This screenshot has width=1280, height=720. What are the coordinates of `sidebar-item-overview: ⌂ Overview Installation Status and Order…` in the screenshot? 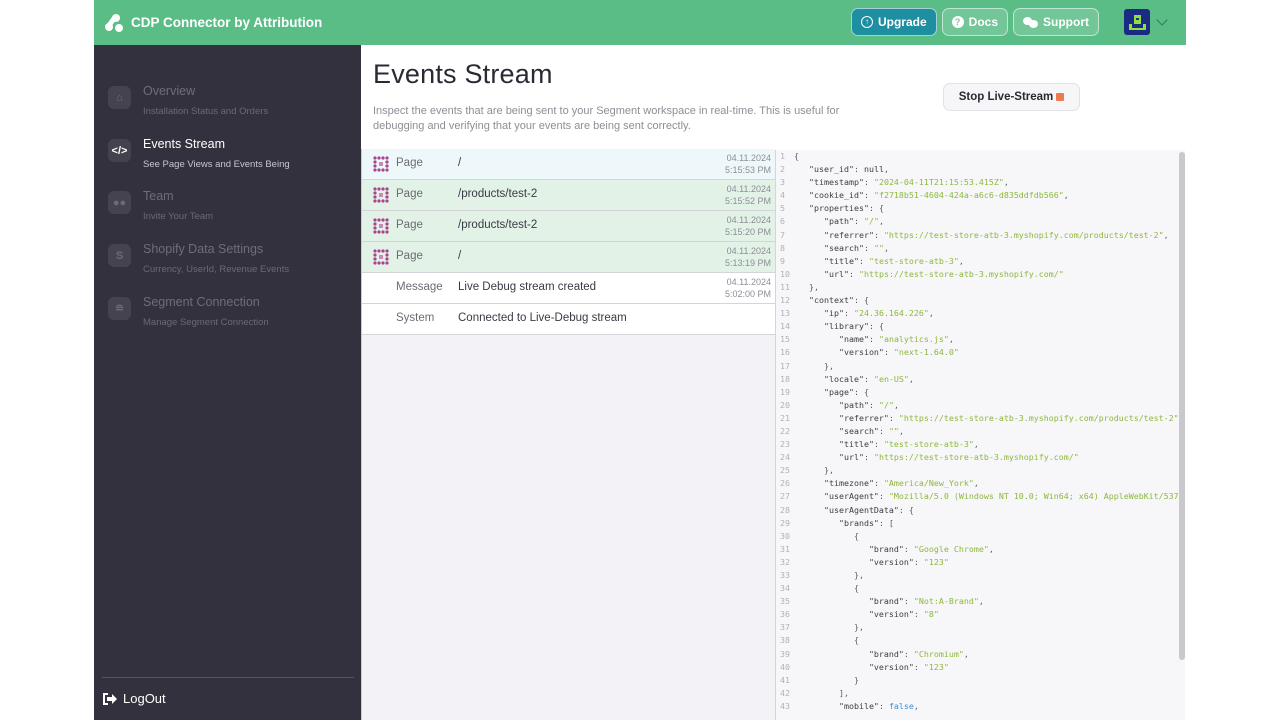 It's located at (228, 107).